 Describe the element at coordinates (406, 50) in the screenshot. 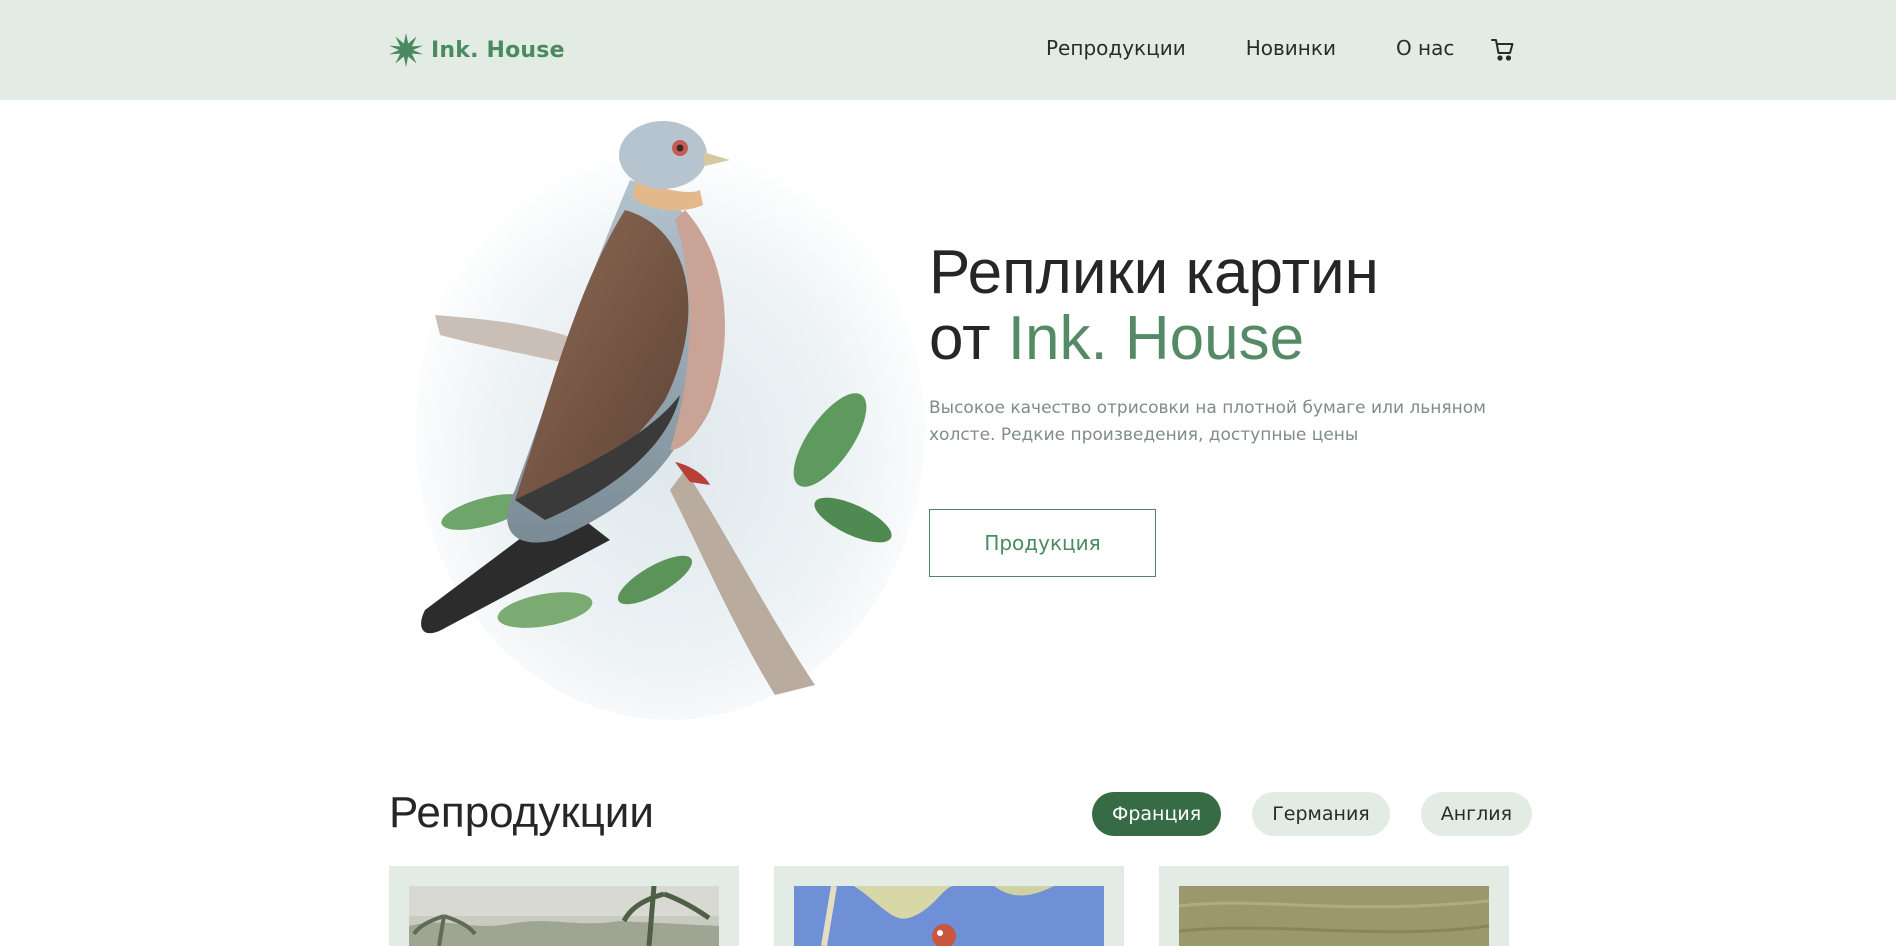

I see `starburst-logo-icon` at that location.